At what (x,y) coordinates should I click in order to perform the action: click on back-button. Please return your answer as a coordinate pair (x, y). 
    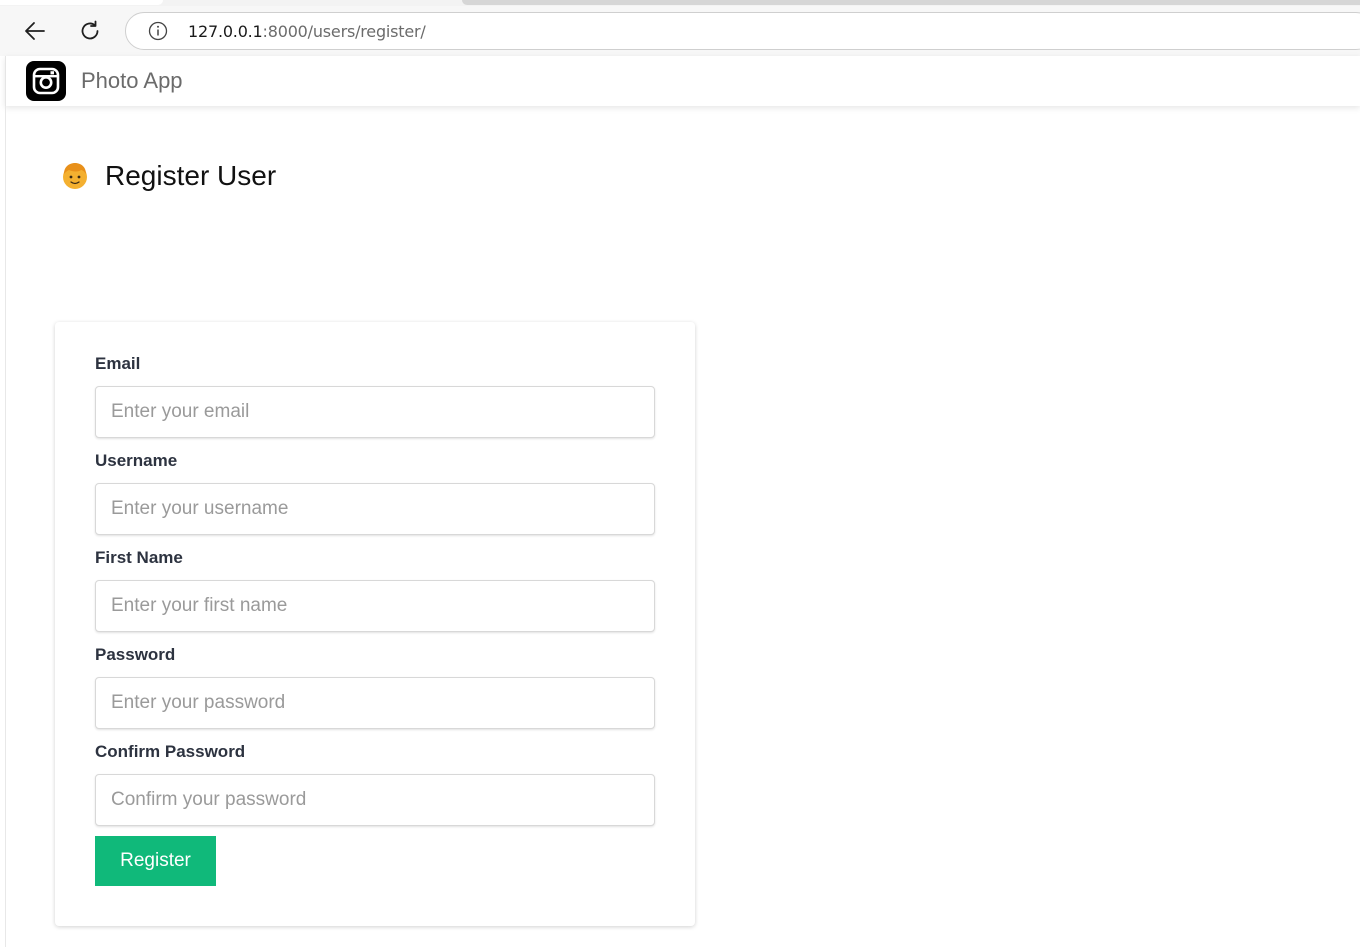
    Looking at the image, I should click on (35, 31).